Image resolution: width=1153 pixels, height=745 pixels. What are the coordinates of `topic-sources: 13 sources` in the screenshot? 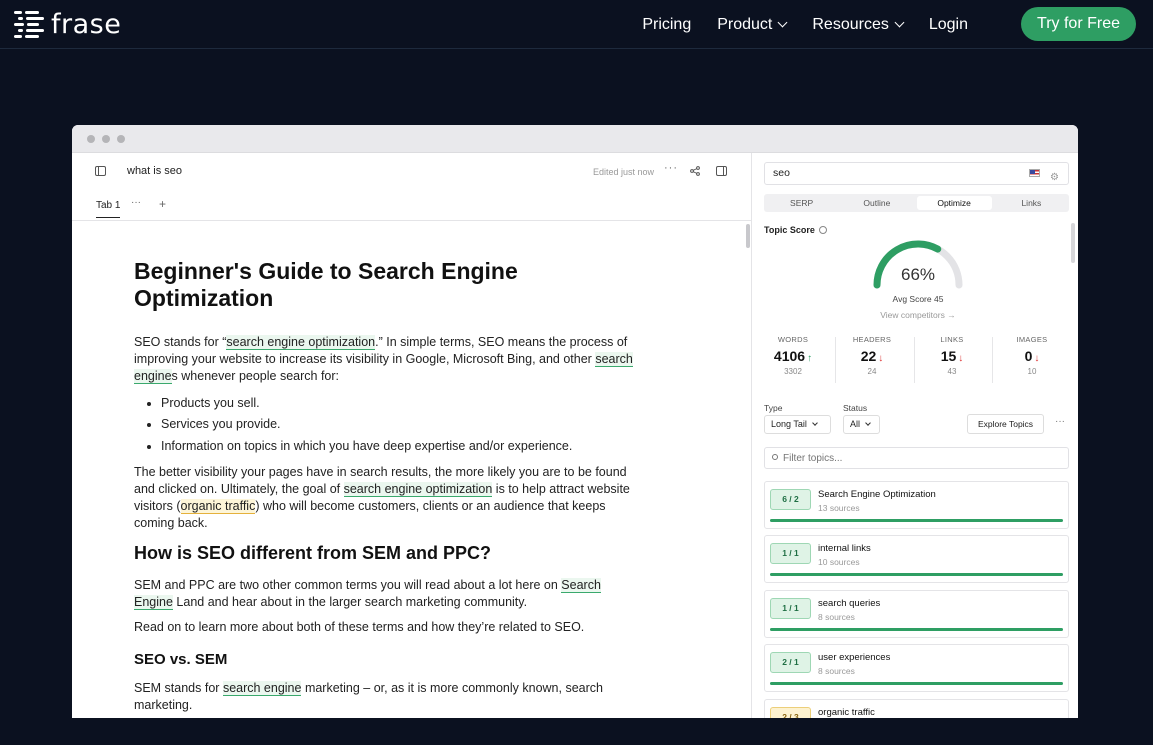 It's located at (839, 508).